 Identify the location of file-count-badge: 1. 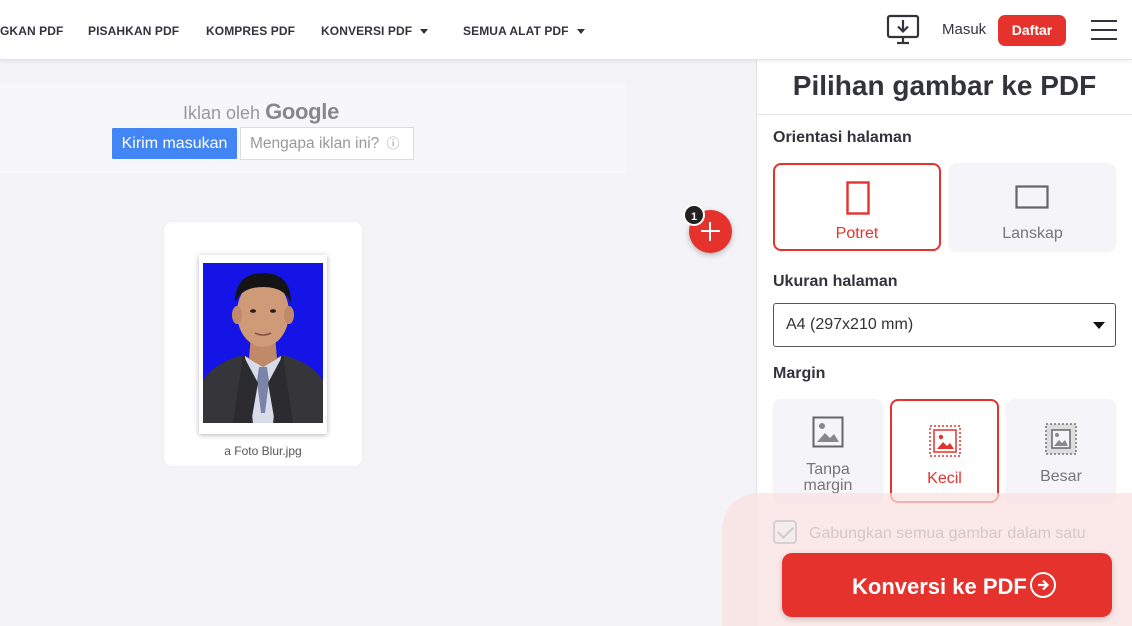
(694, 215).